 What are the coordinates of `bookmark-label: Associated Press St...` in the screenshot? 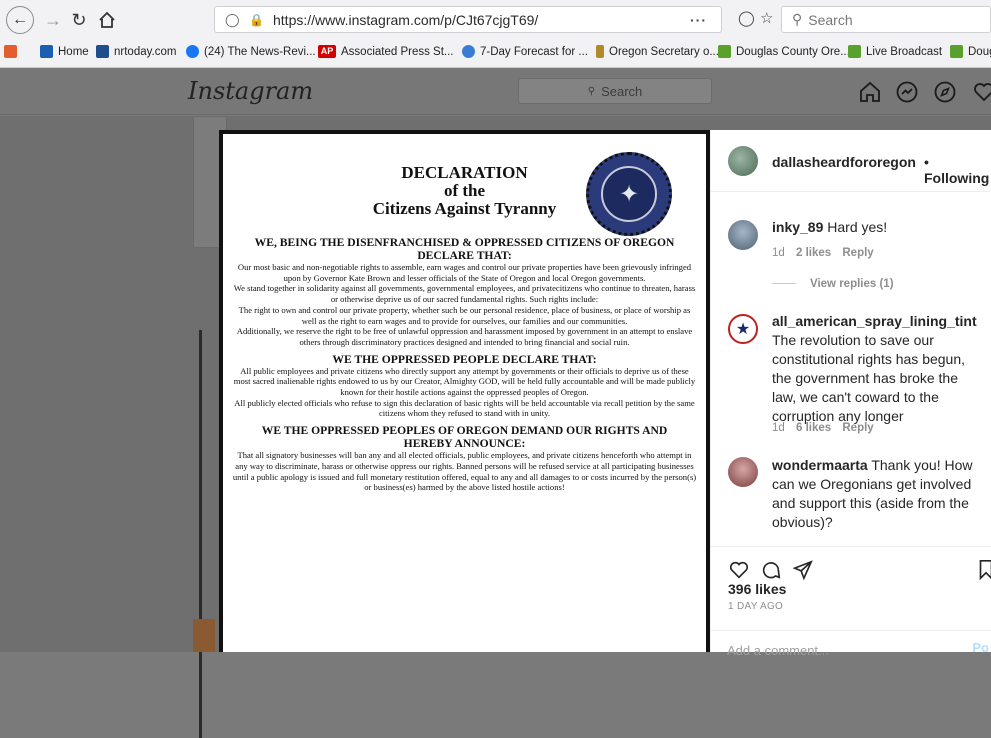 It's located at (397, 51).